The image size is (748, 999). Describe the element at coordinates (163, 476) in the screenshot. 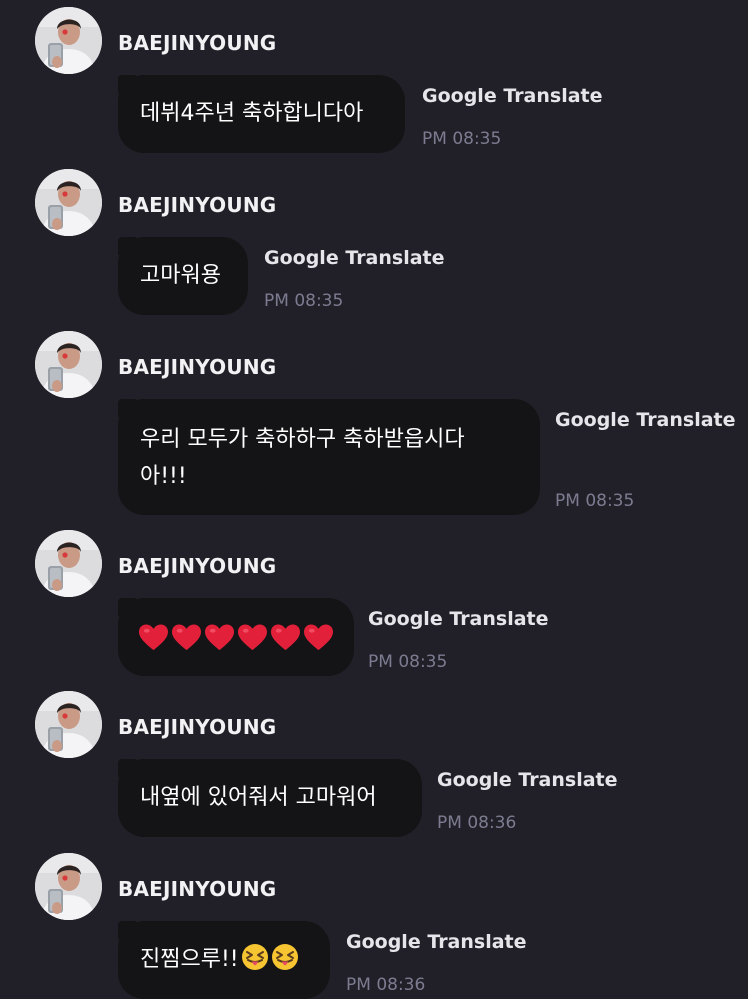

I see `message-text-line: 아!!!` at that location.